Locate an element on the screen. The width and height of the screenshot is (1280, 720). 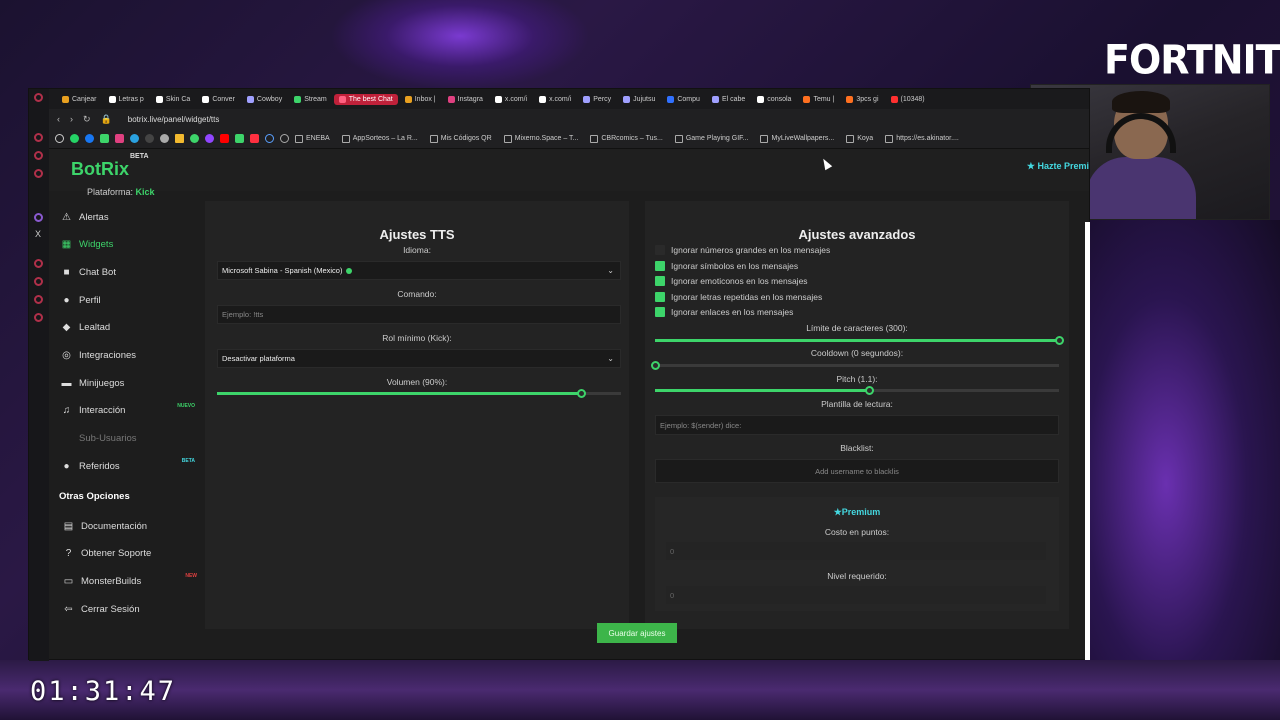
sidebar-item-lealtad: ◆ Lealtad is located at coordinates (131, 328).